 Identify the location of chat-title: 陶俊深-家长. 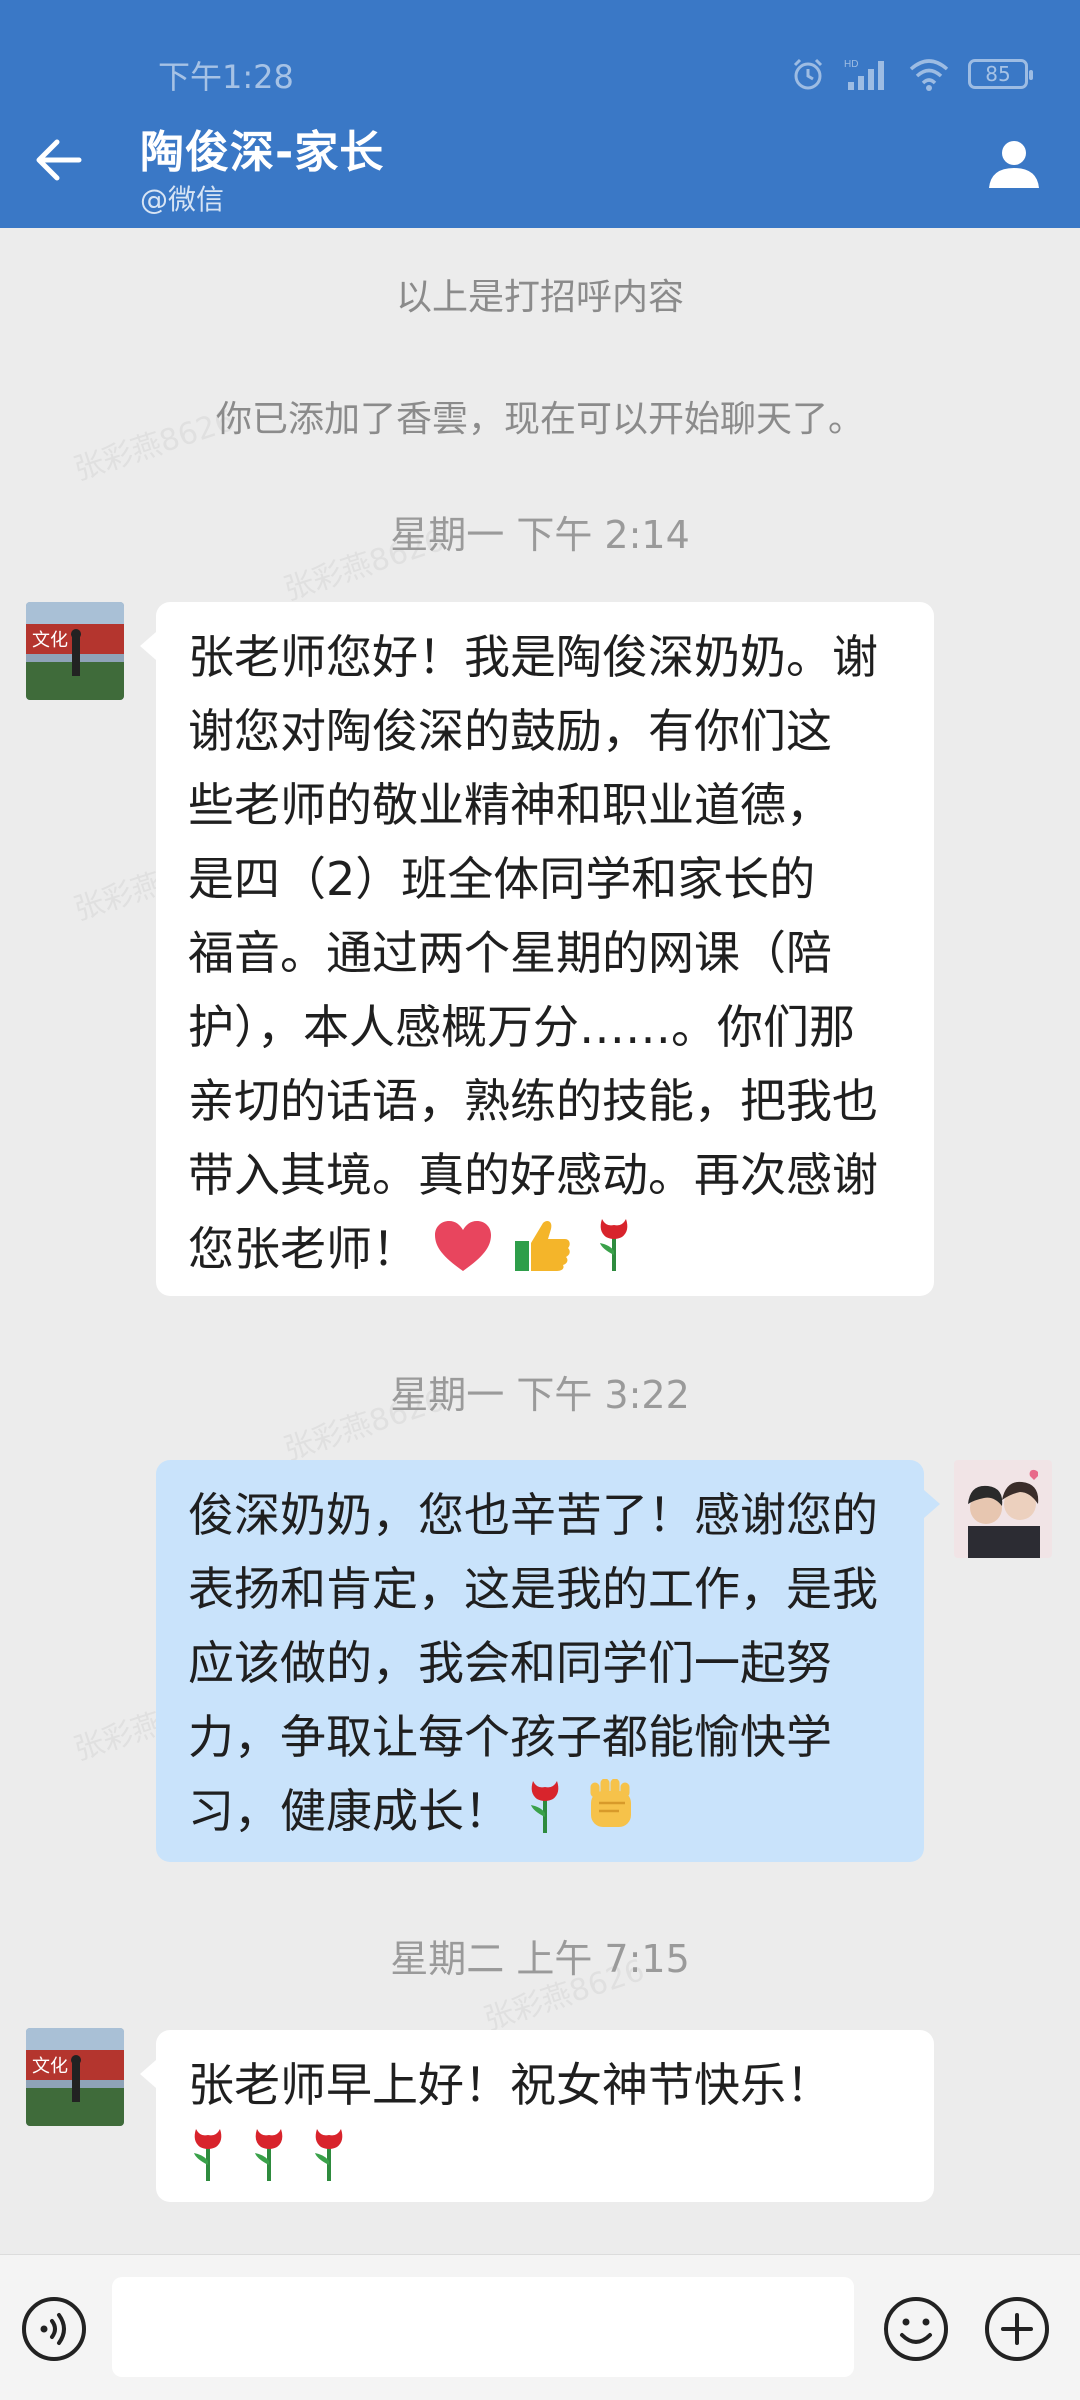
(262, 152).